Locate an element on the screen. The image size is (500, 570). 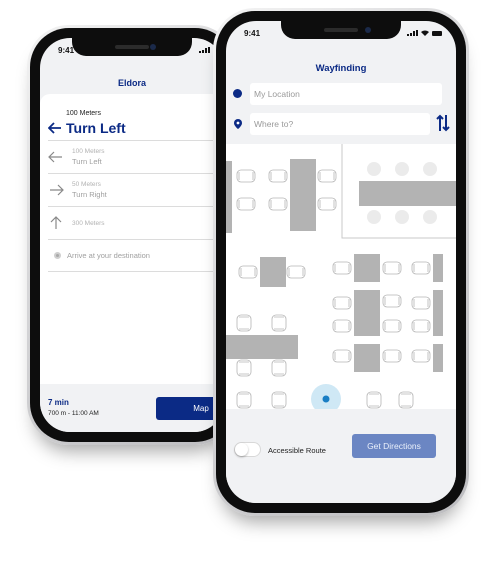
step-distance: 50 Meters is located at coordinates (86, 184).